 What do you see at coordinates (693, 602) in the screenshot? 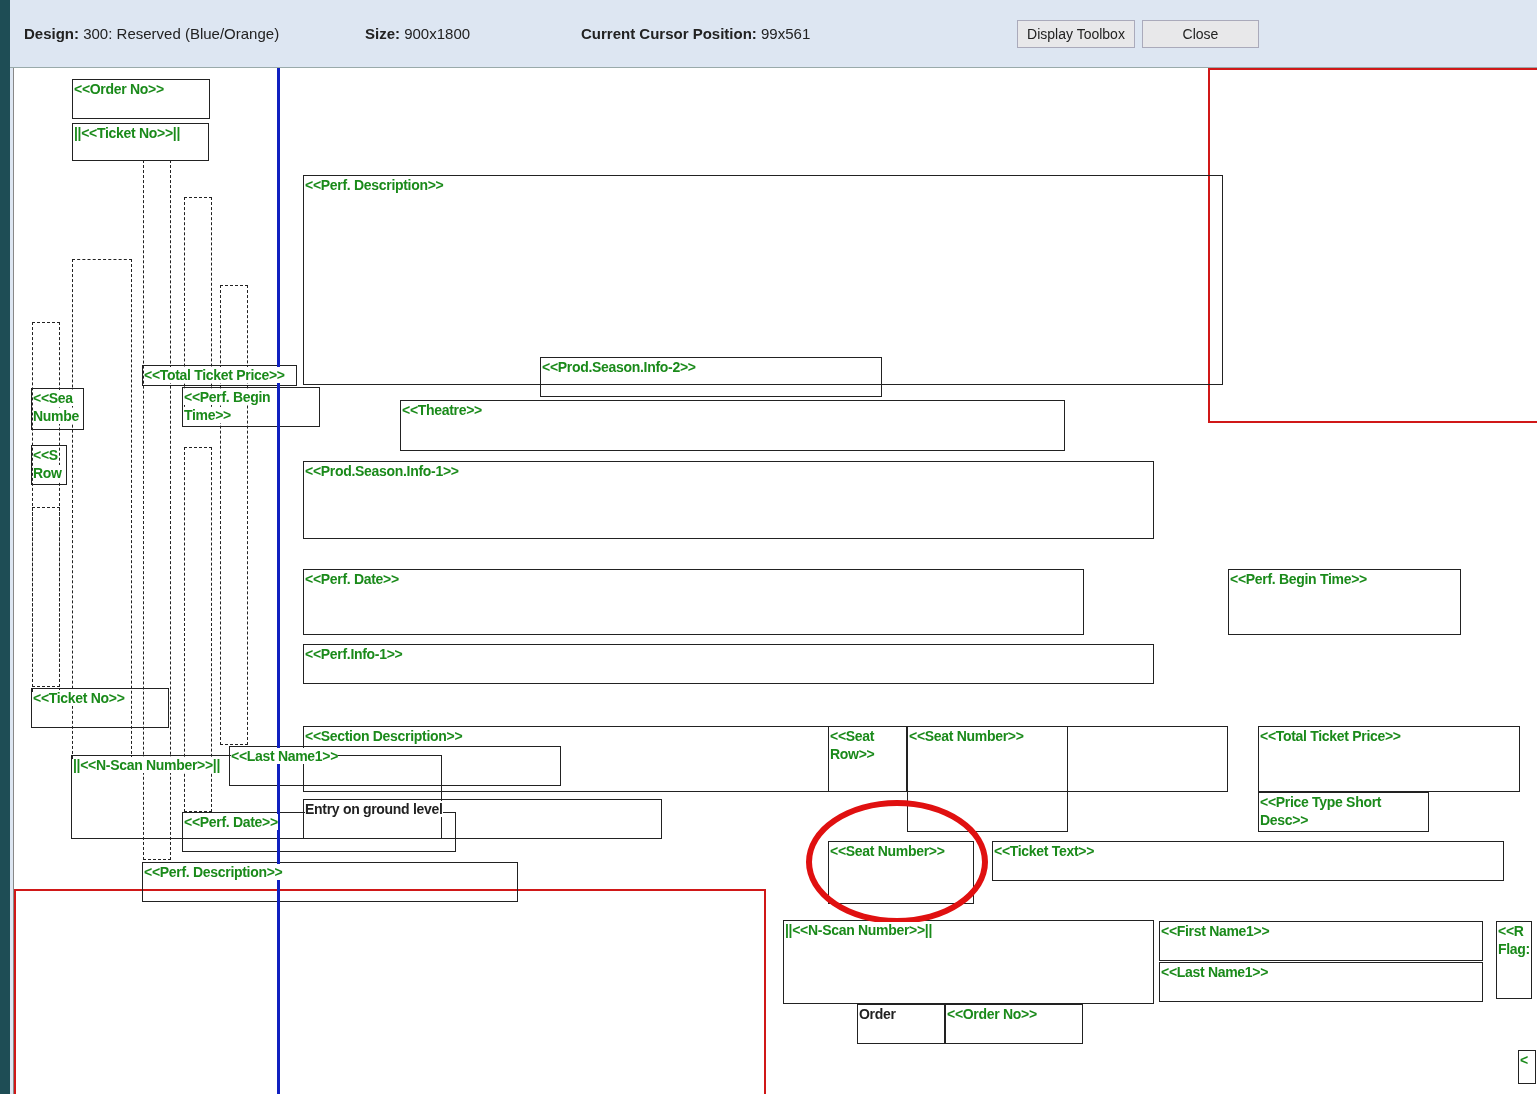
I see `merge-field: <<Perf. Date>>` at bounding box center [693, 602].